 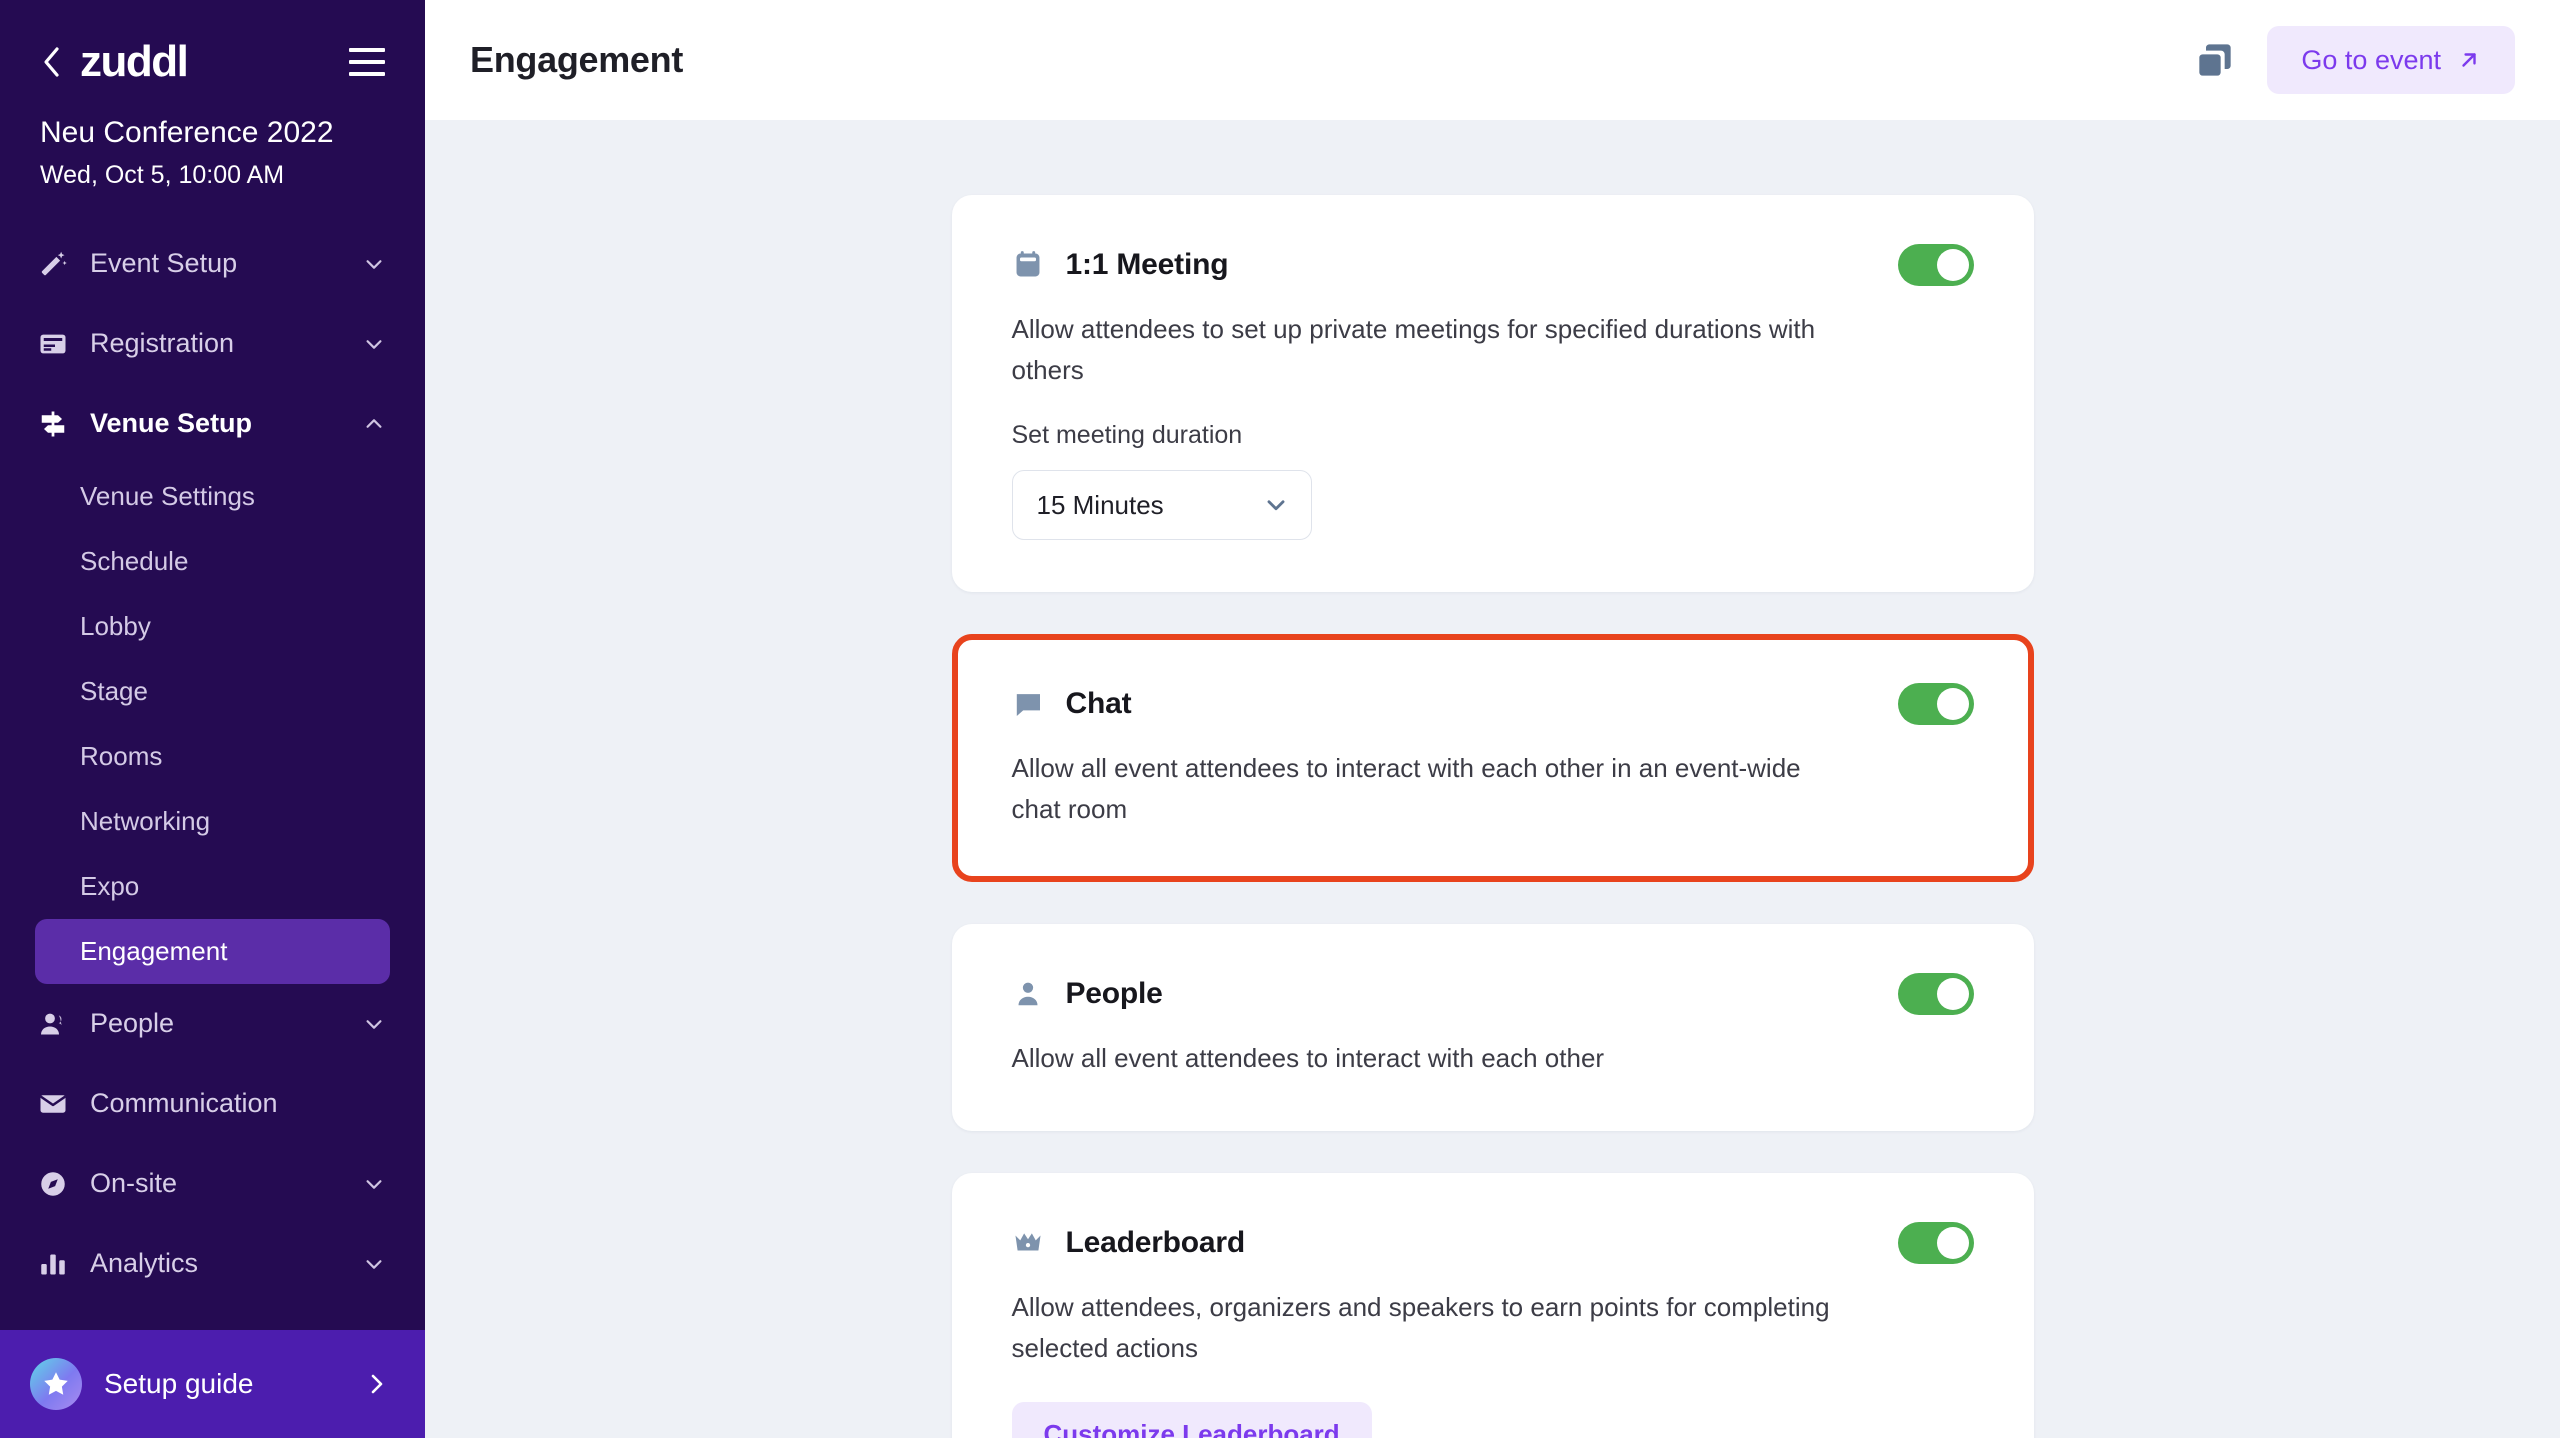 I want to click on card-header: Chat, so click(x=1493, y=704).